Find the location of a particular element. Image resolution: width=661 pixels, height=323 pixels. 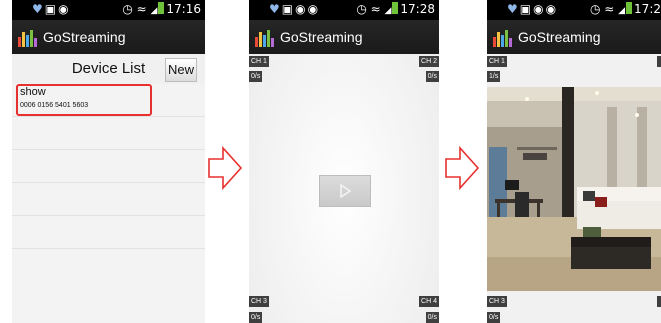

highlight-box is located at coordinates (84, 100).